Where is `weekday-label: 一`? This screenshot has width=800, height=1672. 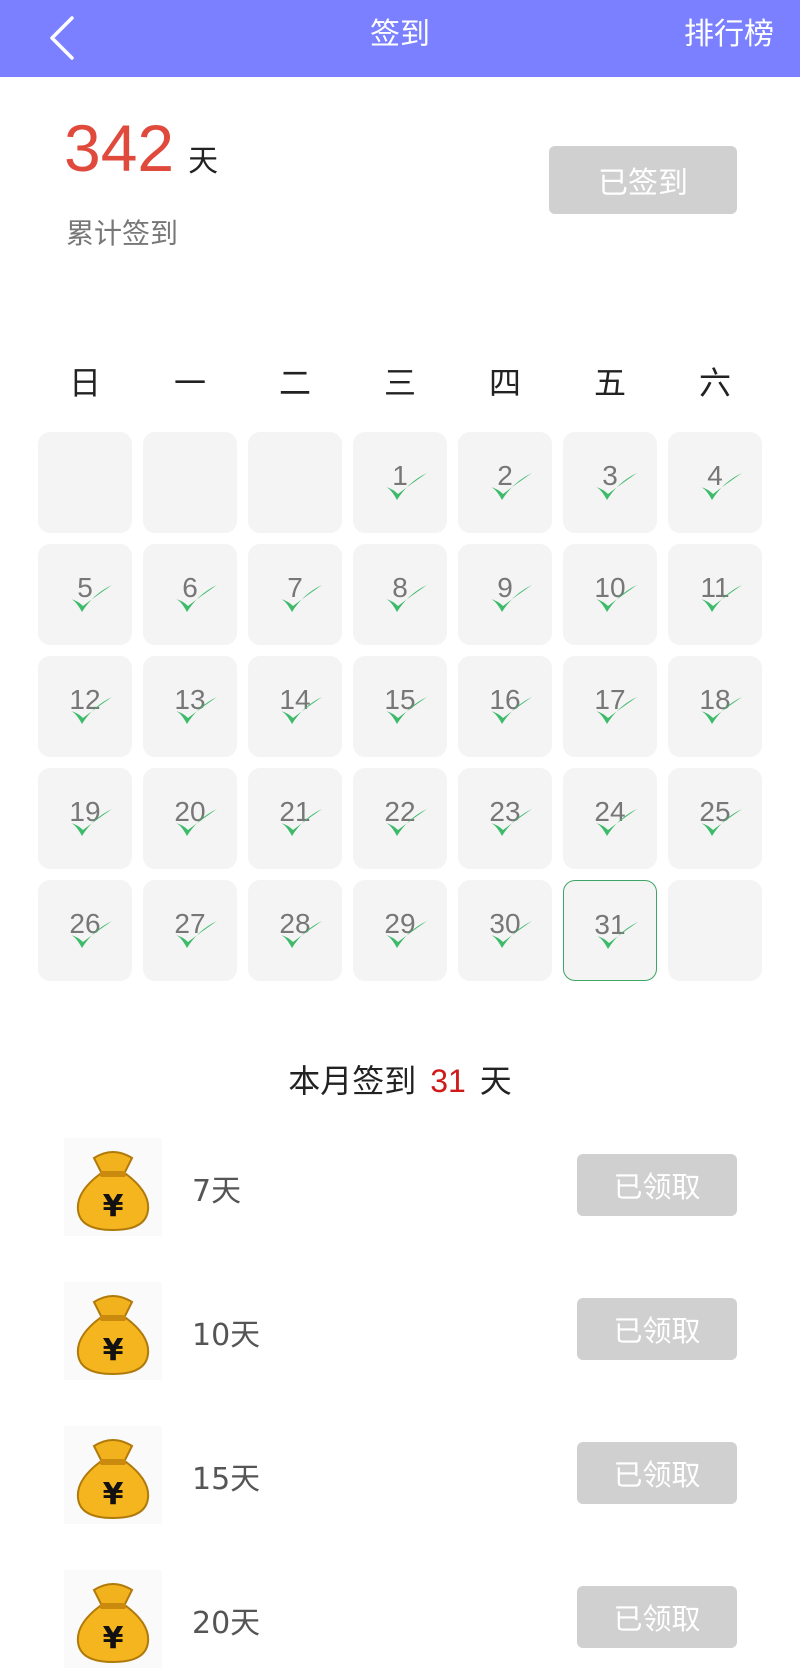
weekday-label: 一 is located at coordinates (189, 383).